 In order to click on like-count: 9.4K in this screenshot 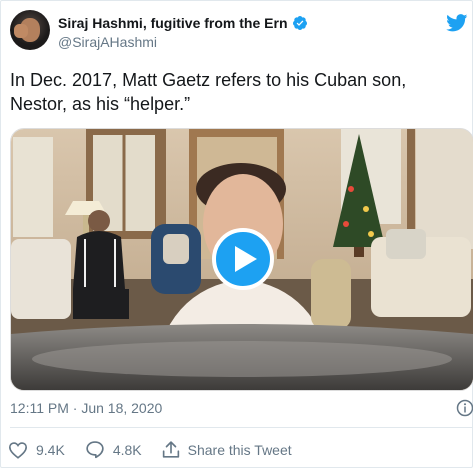, I will do `click(50, 449)`.